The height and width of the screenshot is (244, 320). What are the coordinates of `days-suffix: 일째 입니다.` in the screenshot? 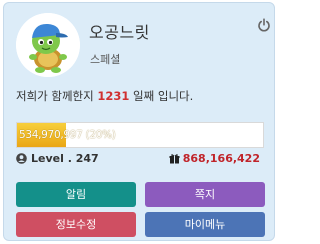 It's located at (161, 96).